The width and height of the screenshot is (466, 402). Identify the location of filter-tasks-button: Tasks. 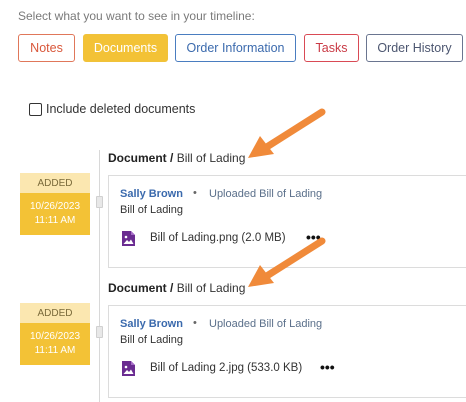
(331, 48).